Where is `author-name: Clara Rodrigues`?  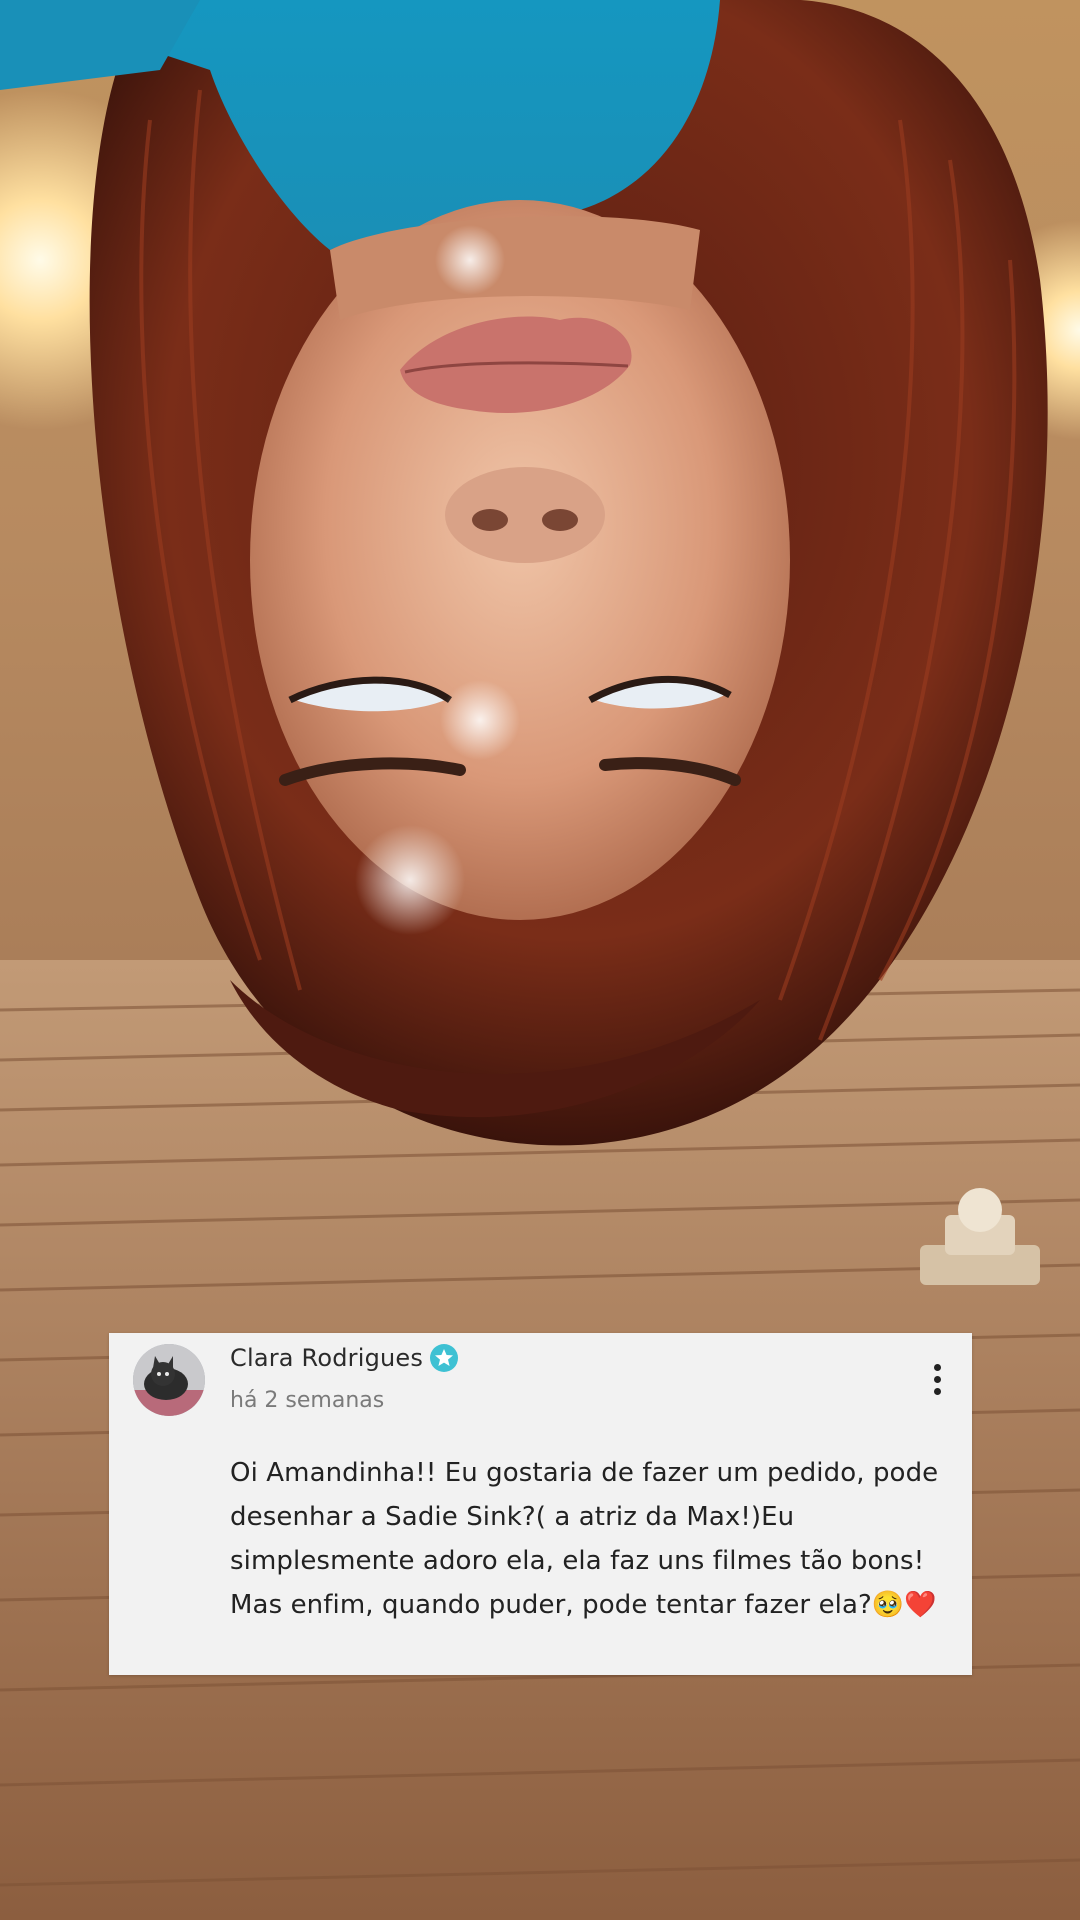 author-name: Clara Rodrigues is located at coordinates (326, 1358).